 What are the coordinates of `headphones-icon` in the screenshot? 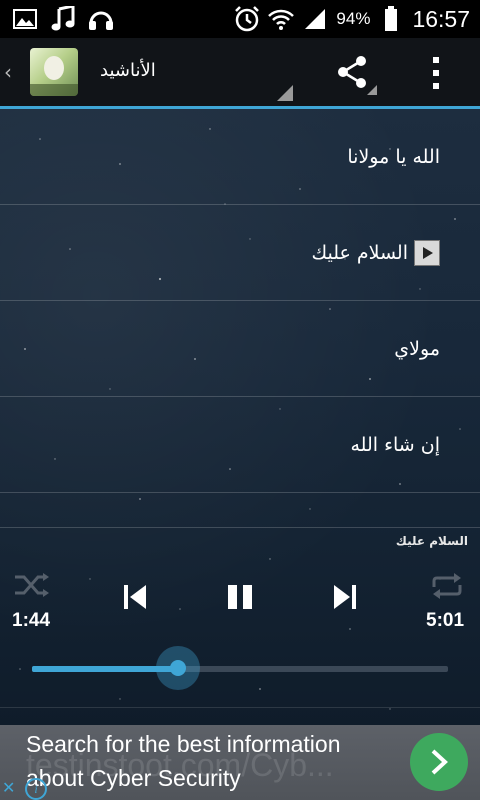 It's located at (101, 19).